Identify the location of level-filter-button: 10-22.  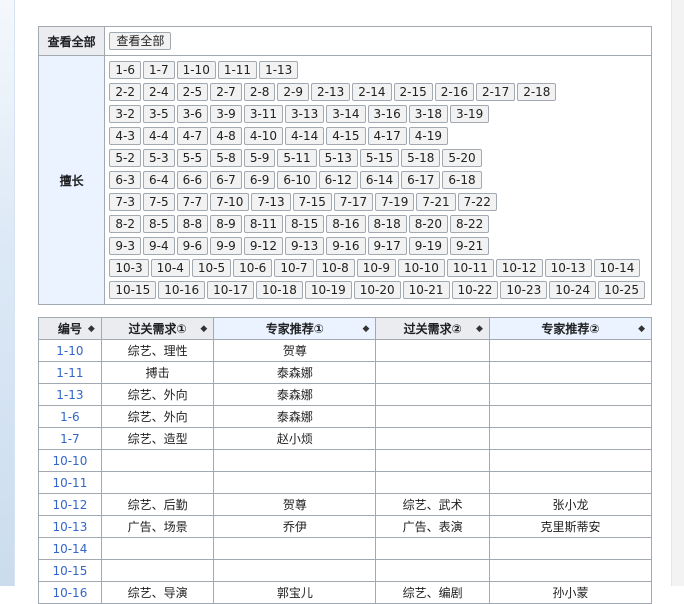
(475, 290).